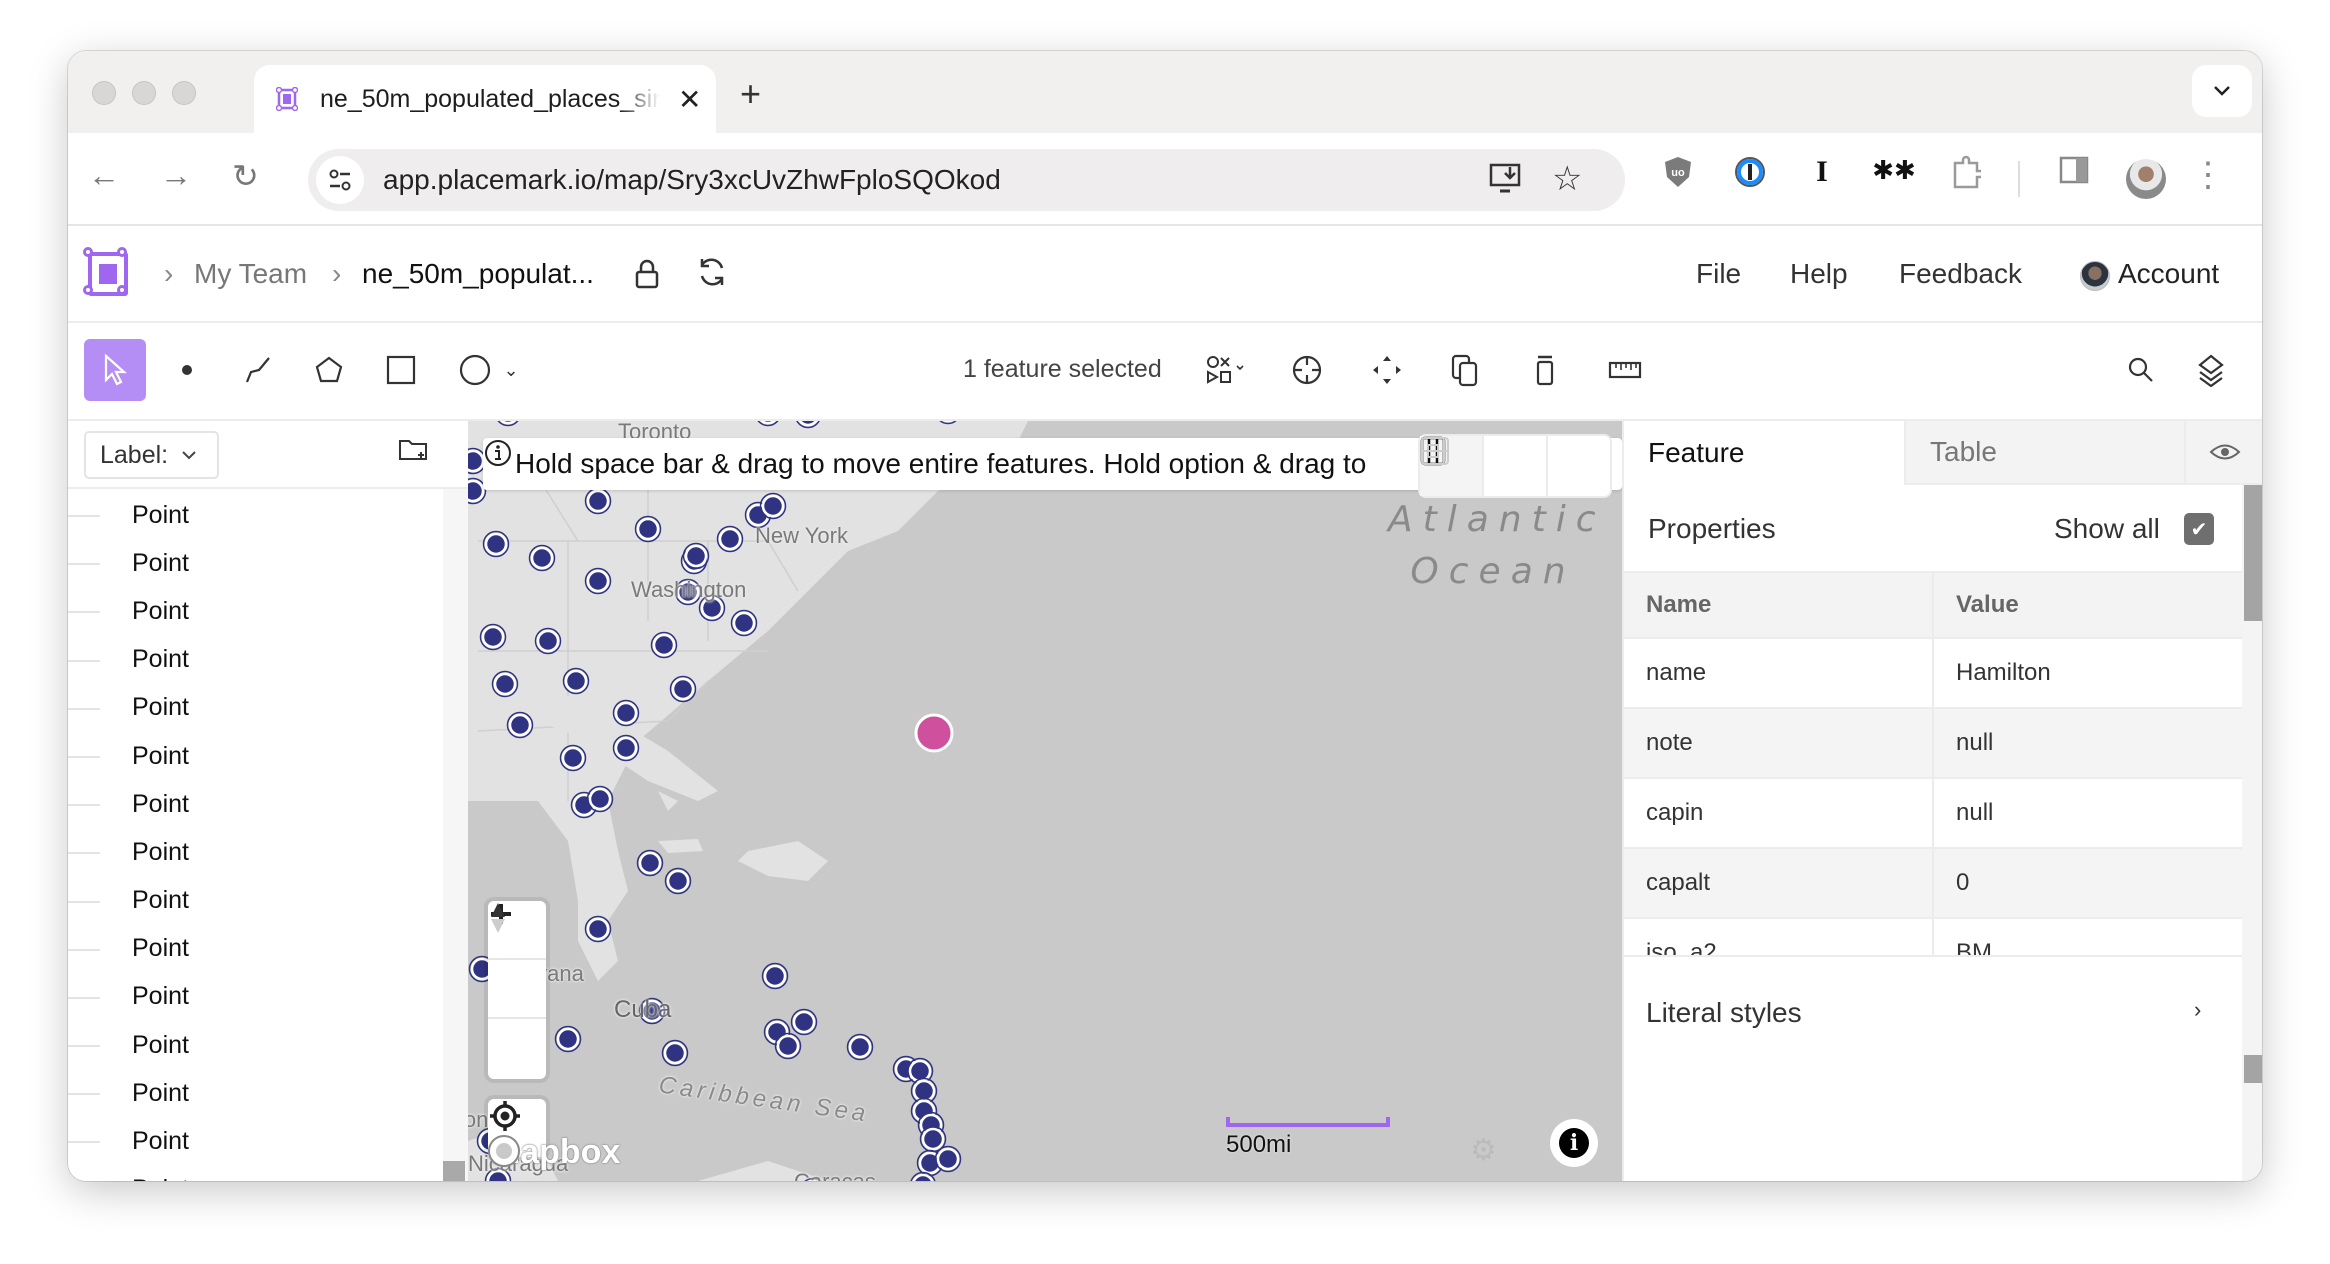  I want to click on property-key: note, so click(1779, 743).